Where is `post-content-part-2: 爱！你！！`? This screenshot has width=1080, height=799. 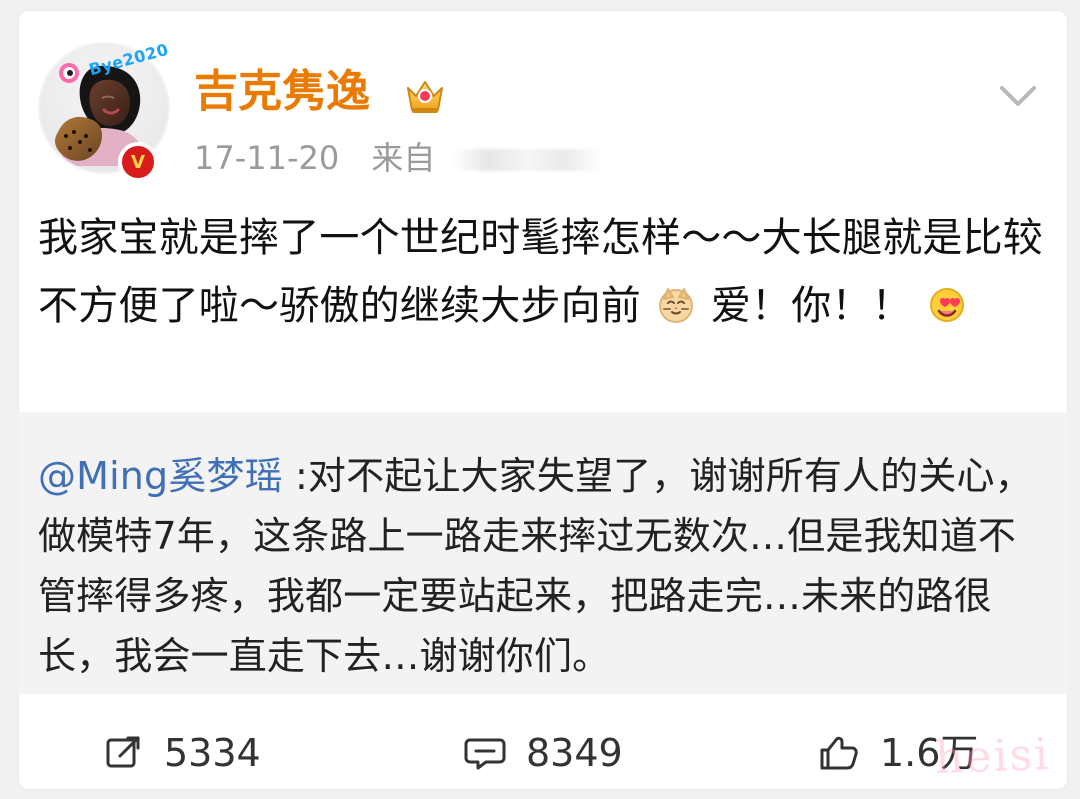
post-content-part-2: 爱！你！！ is located at coordinates (811, 306).